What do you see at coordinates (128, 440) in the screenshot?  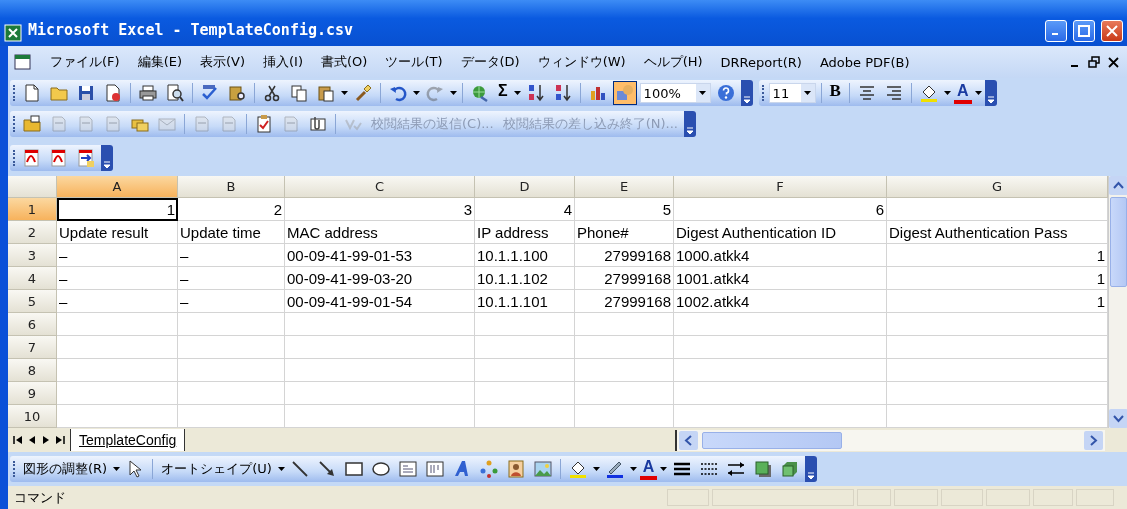 I see `sheet-tab: TemplateConfig` at bounding box center [128, 440].